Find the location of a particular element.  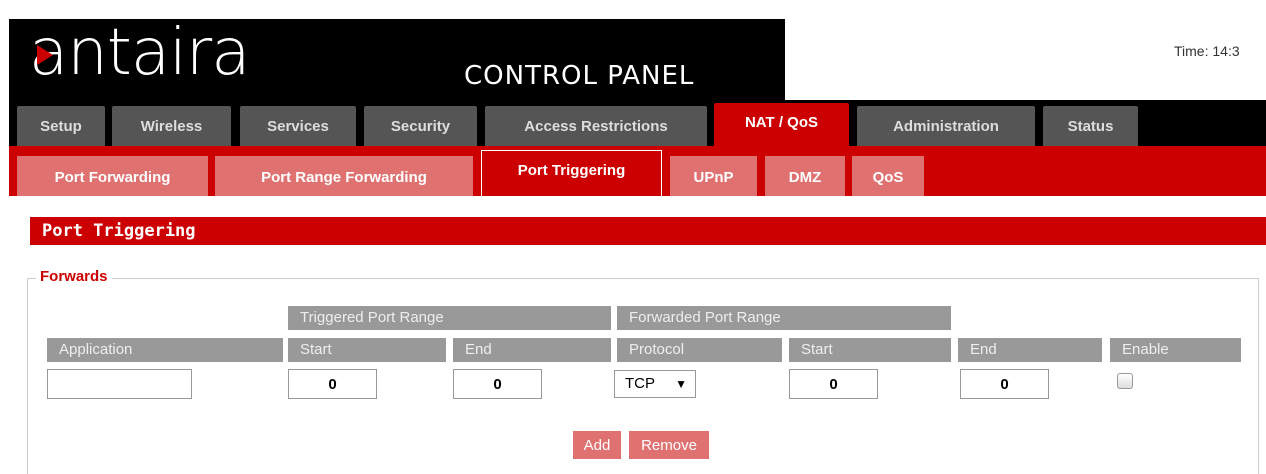

play-icon is located at coordinates (45, 55).